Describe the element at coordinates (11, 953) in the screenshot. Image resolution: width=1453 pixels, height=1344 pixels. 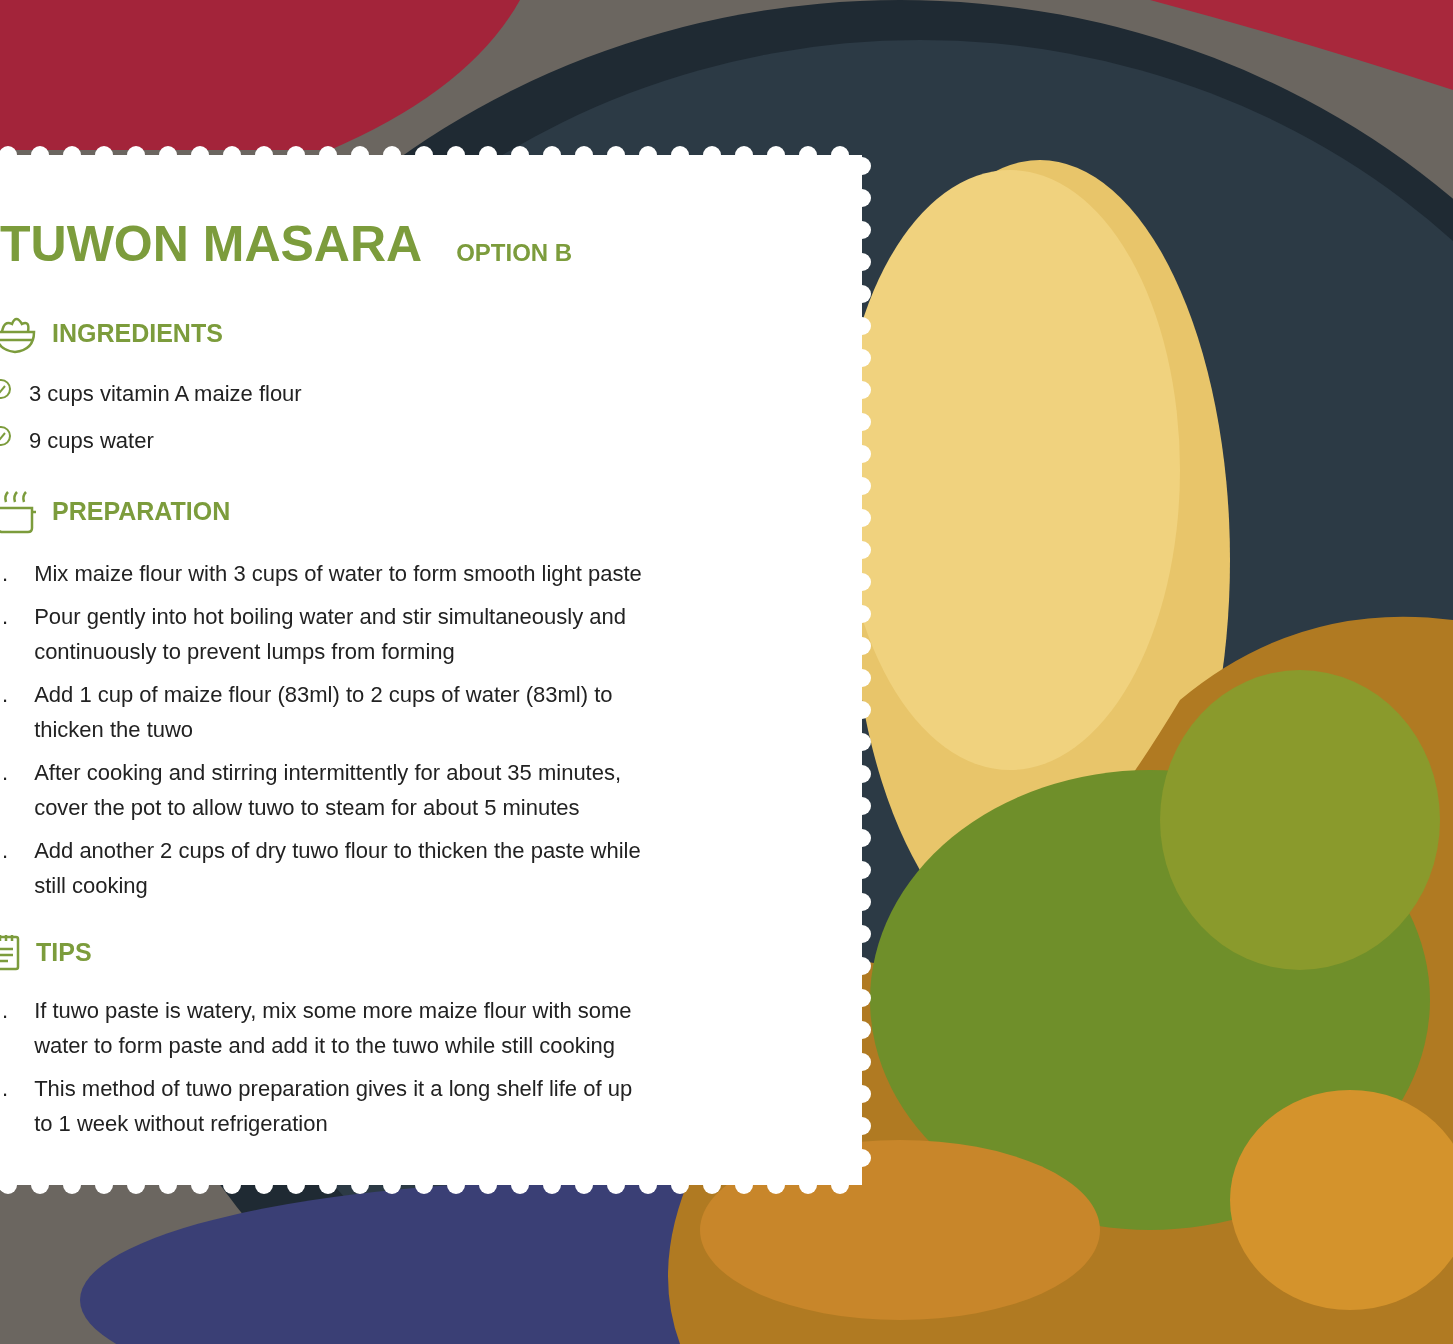
I see `notepad-icon` at that location.